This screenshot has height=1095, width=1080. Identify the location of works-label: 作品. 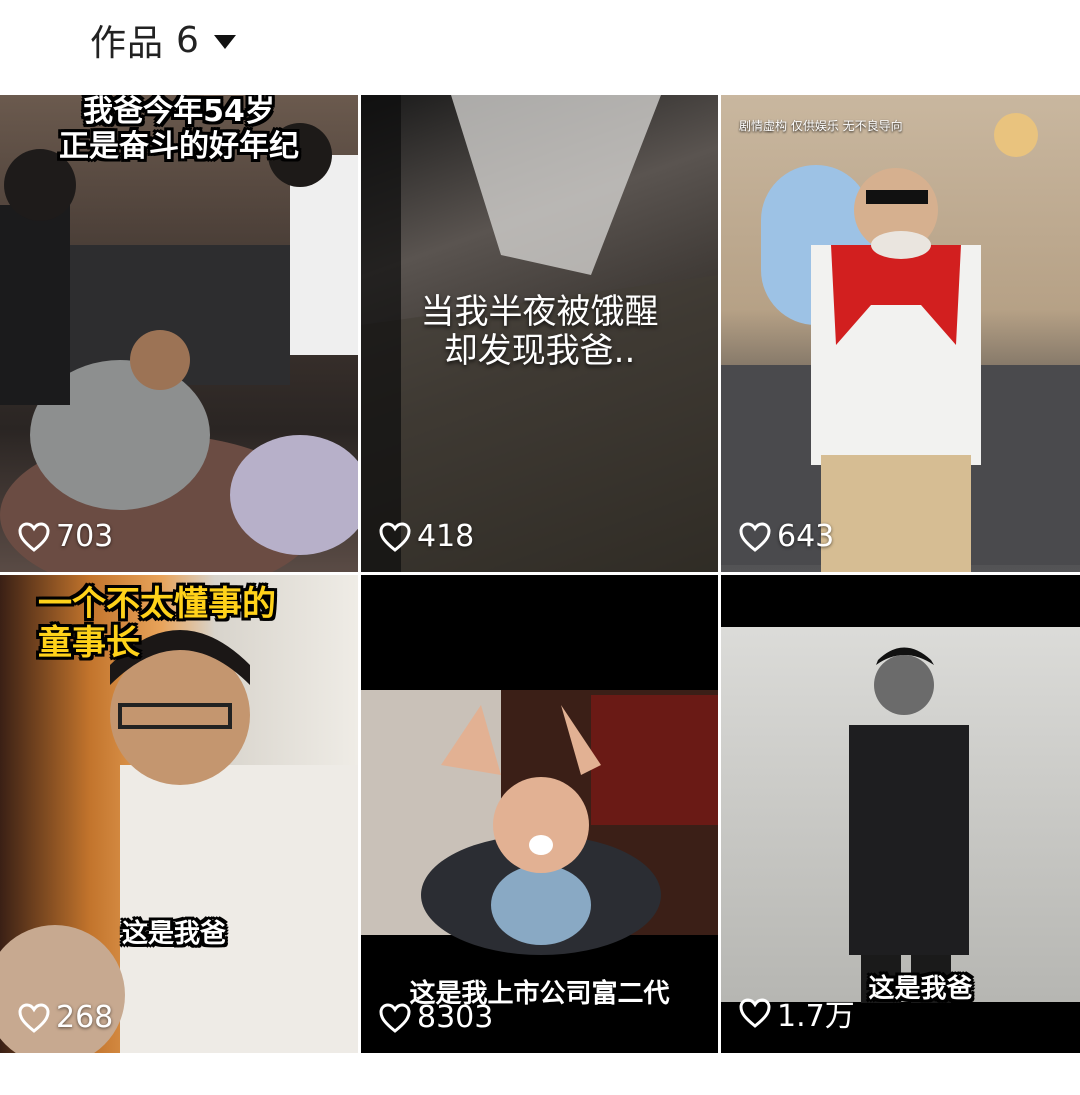
(127, 43).